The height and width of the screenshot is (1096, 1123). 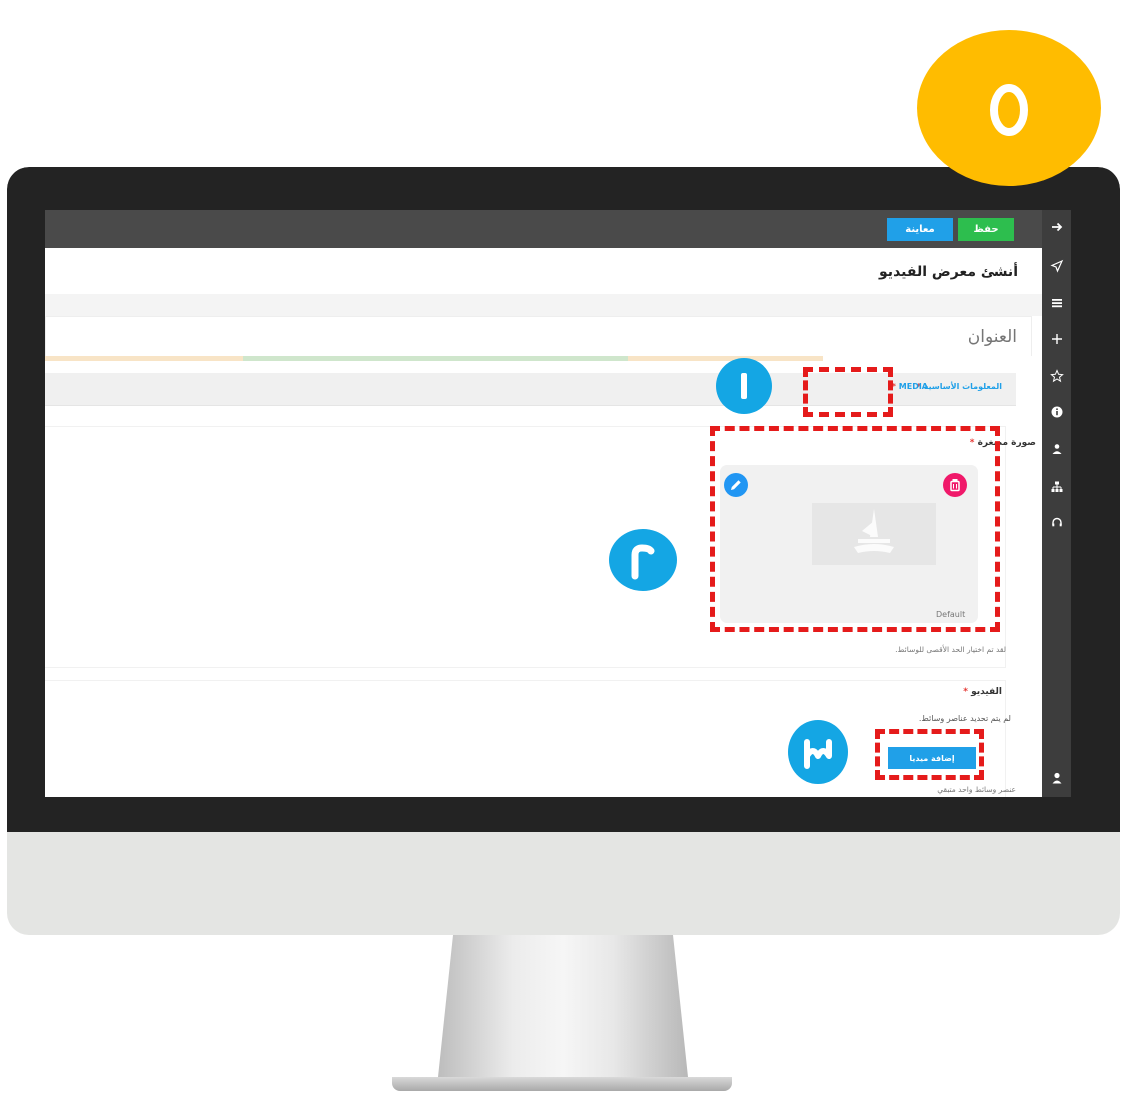 What do you see at coordinates (913, 386) in the screenshot?
I see `tab-media-label: MEDIA` at bounding box center [913, 386].